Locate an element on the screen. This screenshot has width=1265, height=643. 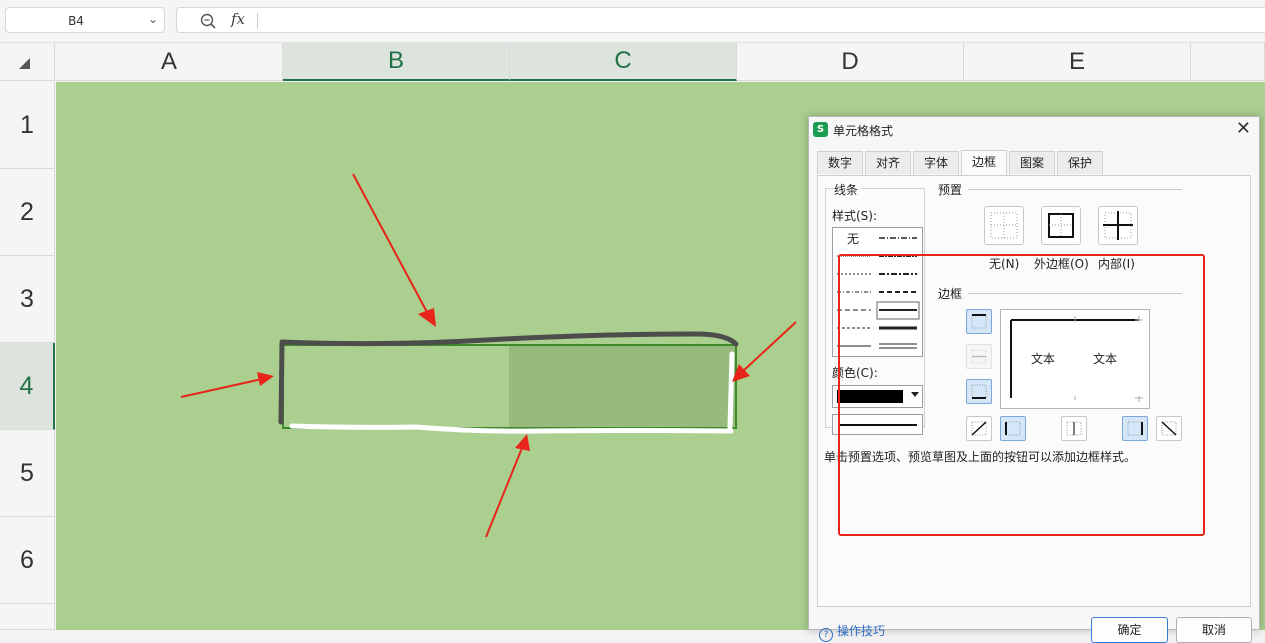
tips-link: ? 操作技巧 is located at coordinates (852, 632).